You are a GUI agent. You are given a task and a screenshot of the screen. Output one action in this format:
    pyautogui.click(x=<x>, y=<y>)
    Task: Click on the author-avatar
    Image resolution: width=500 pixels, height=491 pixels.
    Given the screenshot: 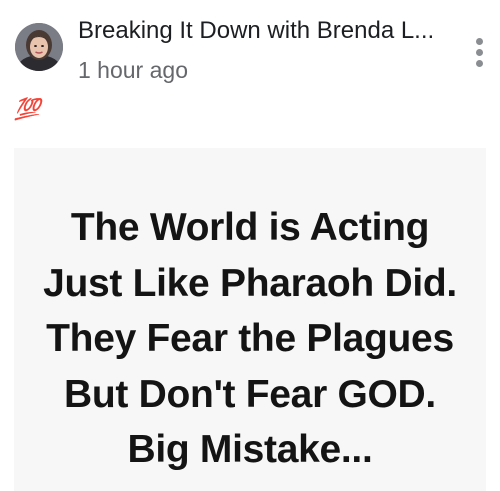 What is the action you would take?
    pyautogui.click(x=39, y=47)
    